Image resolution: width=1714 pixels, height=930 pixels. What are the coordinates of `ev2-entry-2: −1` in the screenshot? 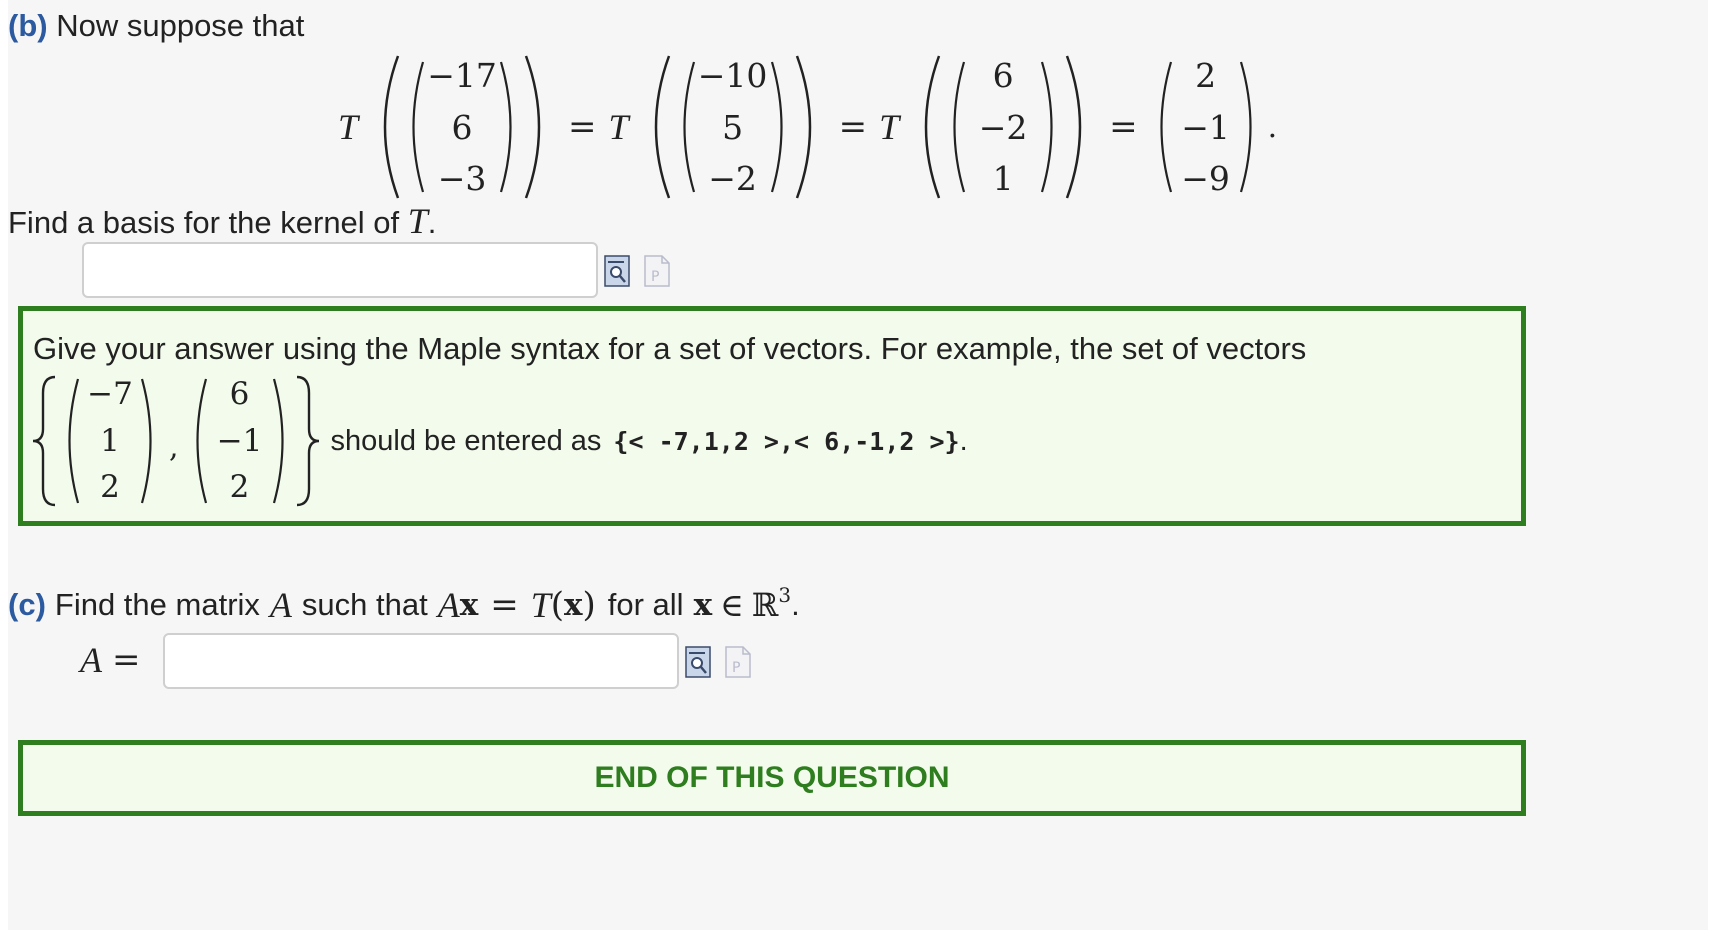 It's located at (239, 440).